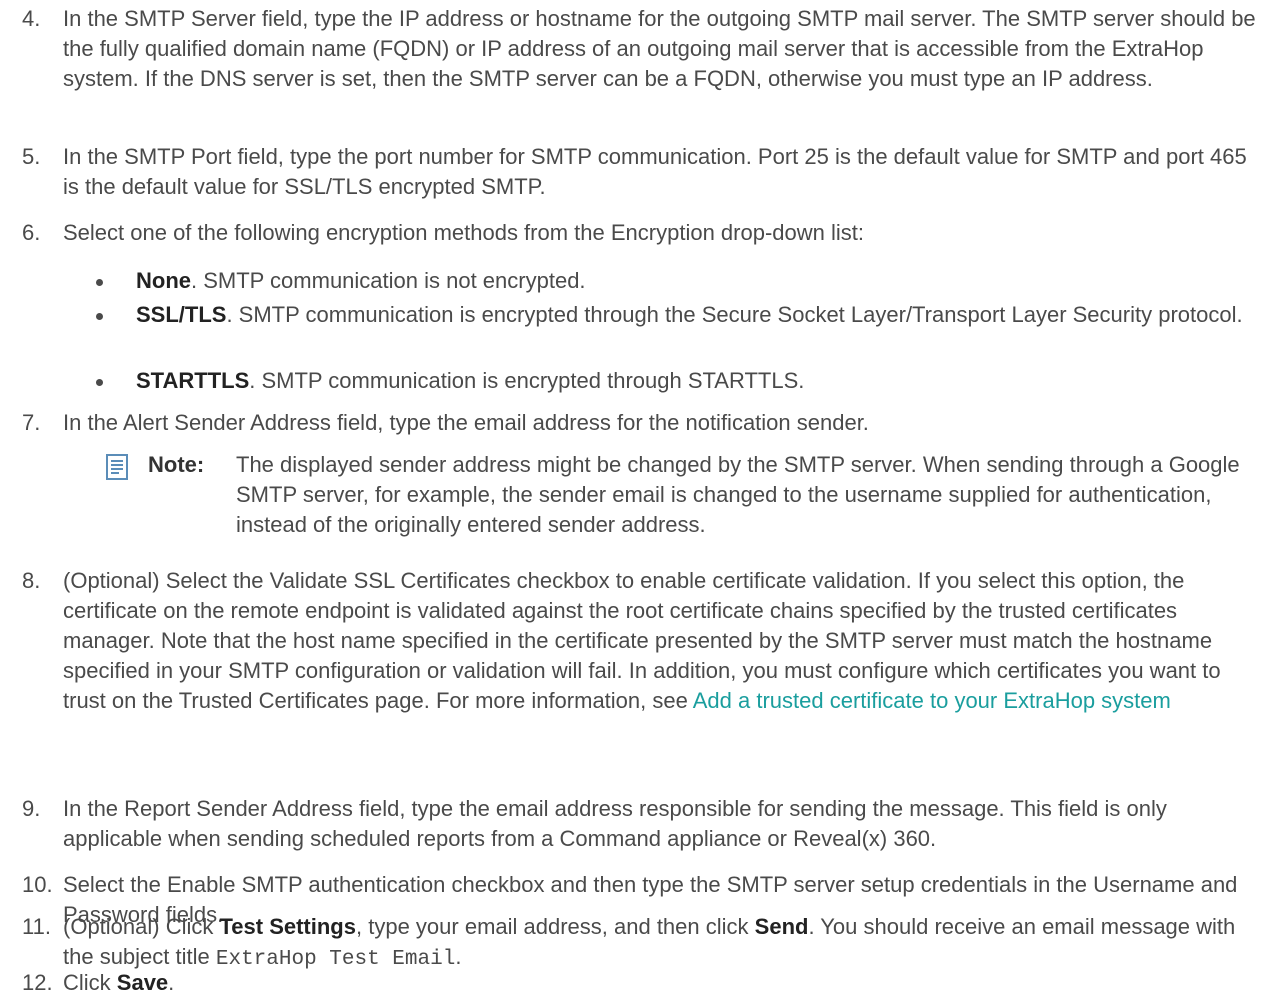 This screenshot has height=1001, width=1277. Describe the element at coordinates (287, 926) in the screenshot. I see `test-settings-term: Test Settings` at that location.